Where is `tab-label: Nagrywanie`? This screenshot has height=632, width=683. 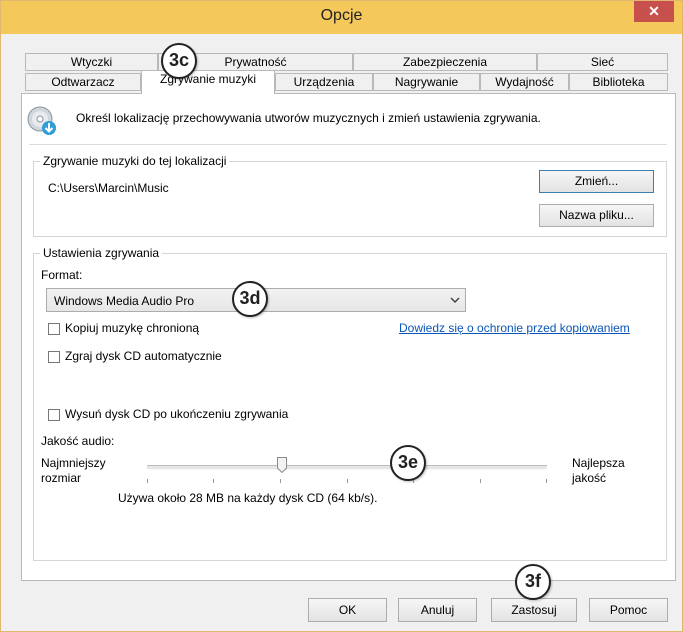
tab-label: Nagrywanie is located at coordinates (426, 82).